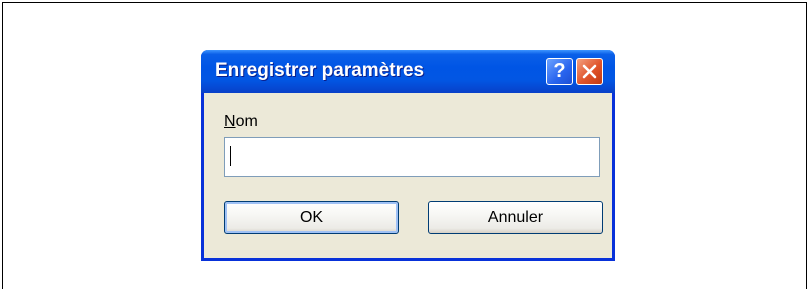 Image resolution: width=809 pixels, height=292 pixels. What do you see at coordinates (246, 121) in the screenshot?
I see `name-label-rest: om` at bounding box center [246, 121].